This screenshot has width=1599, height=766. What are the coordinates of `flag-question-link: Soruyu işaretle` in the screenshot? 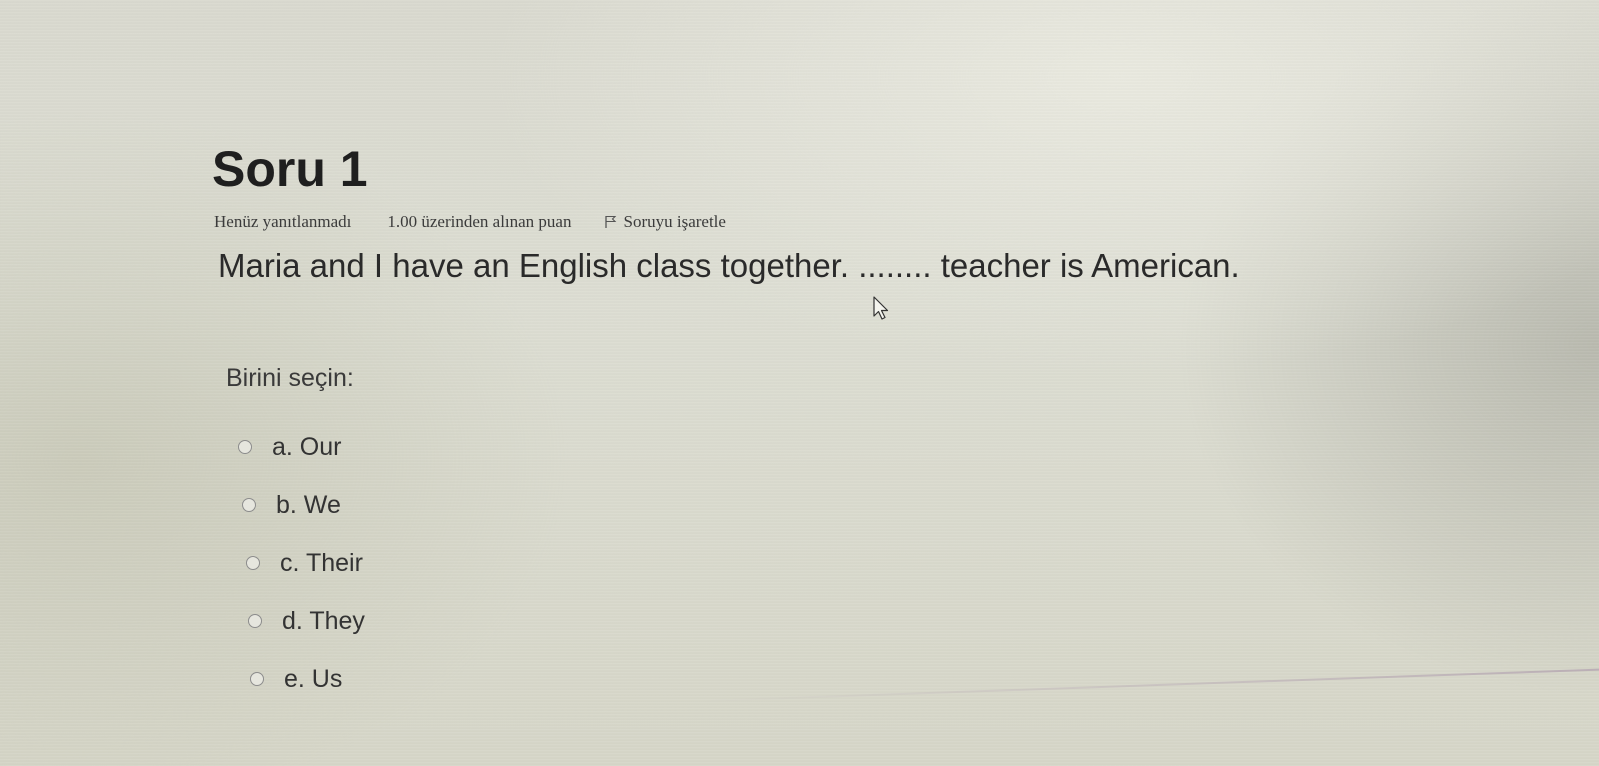 It's located at (664, 222).